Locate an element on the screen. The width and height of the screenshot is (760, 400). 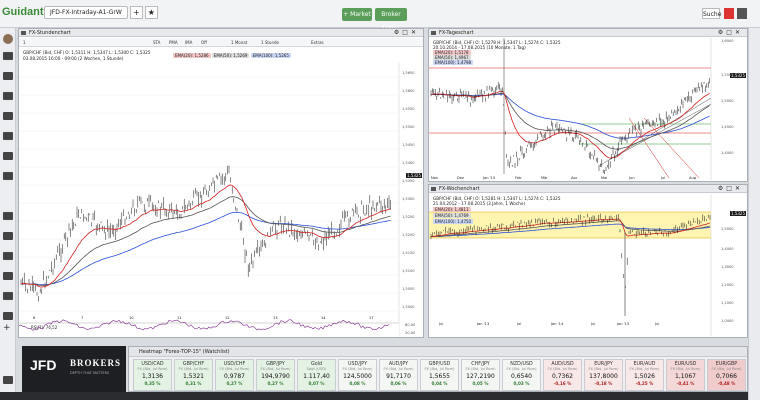
toolbar-item: 1 Monat is located at coordinates (239, 42).